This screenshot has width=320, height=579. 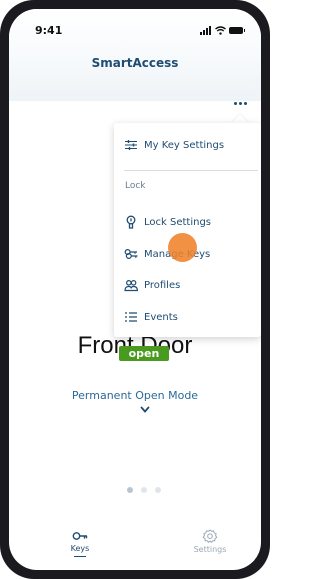 I want to click on tab-keys: Keys, so click(x=80, y=544).